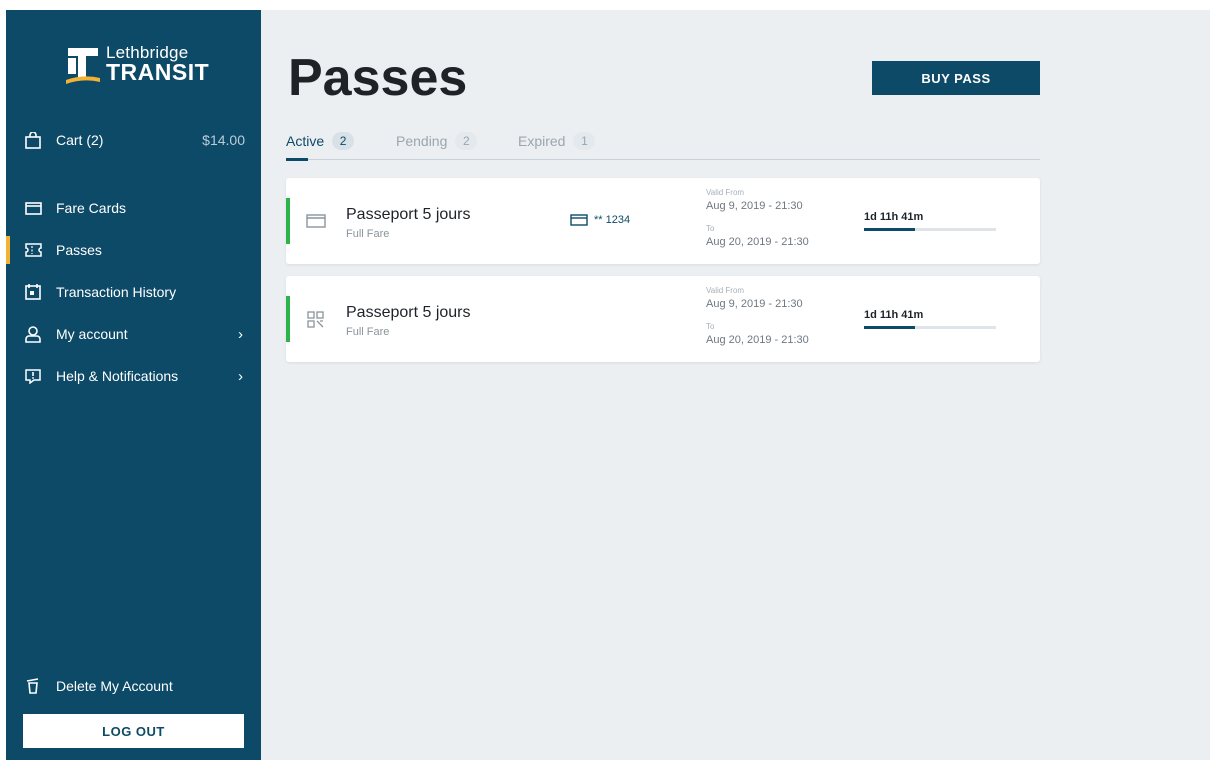  I want to click on qr-code-icon, so click(316, 319).